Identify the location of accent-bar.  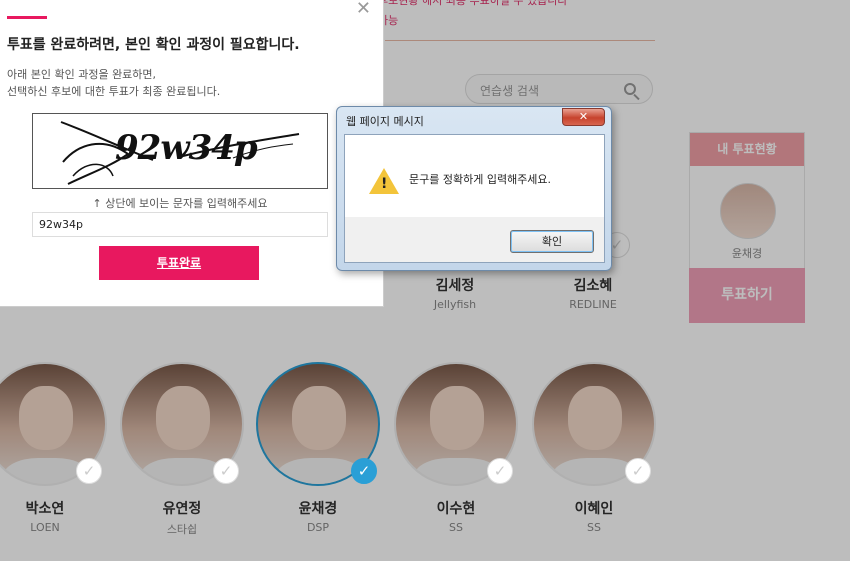
(27, 17).